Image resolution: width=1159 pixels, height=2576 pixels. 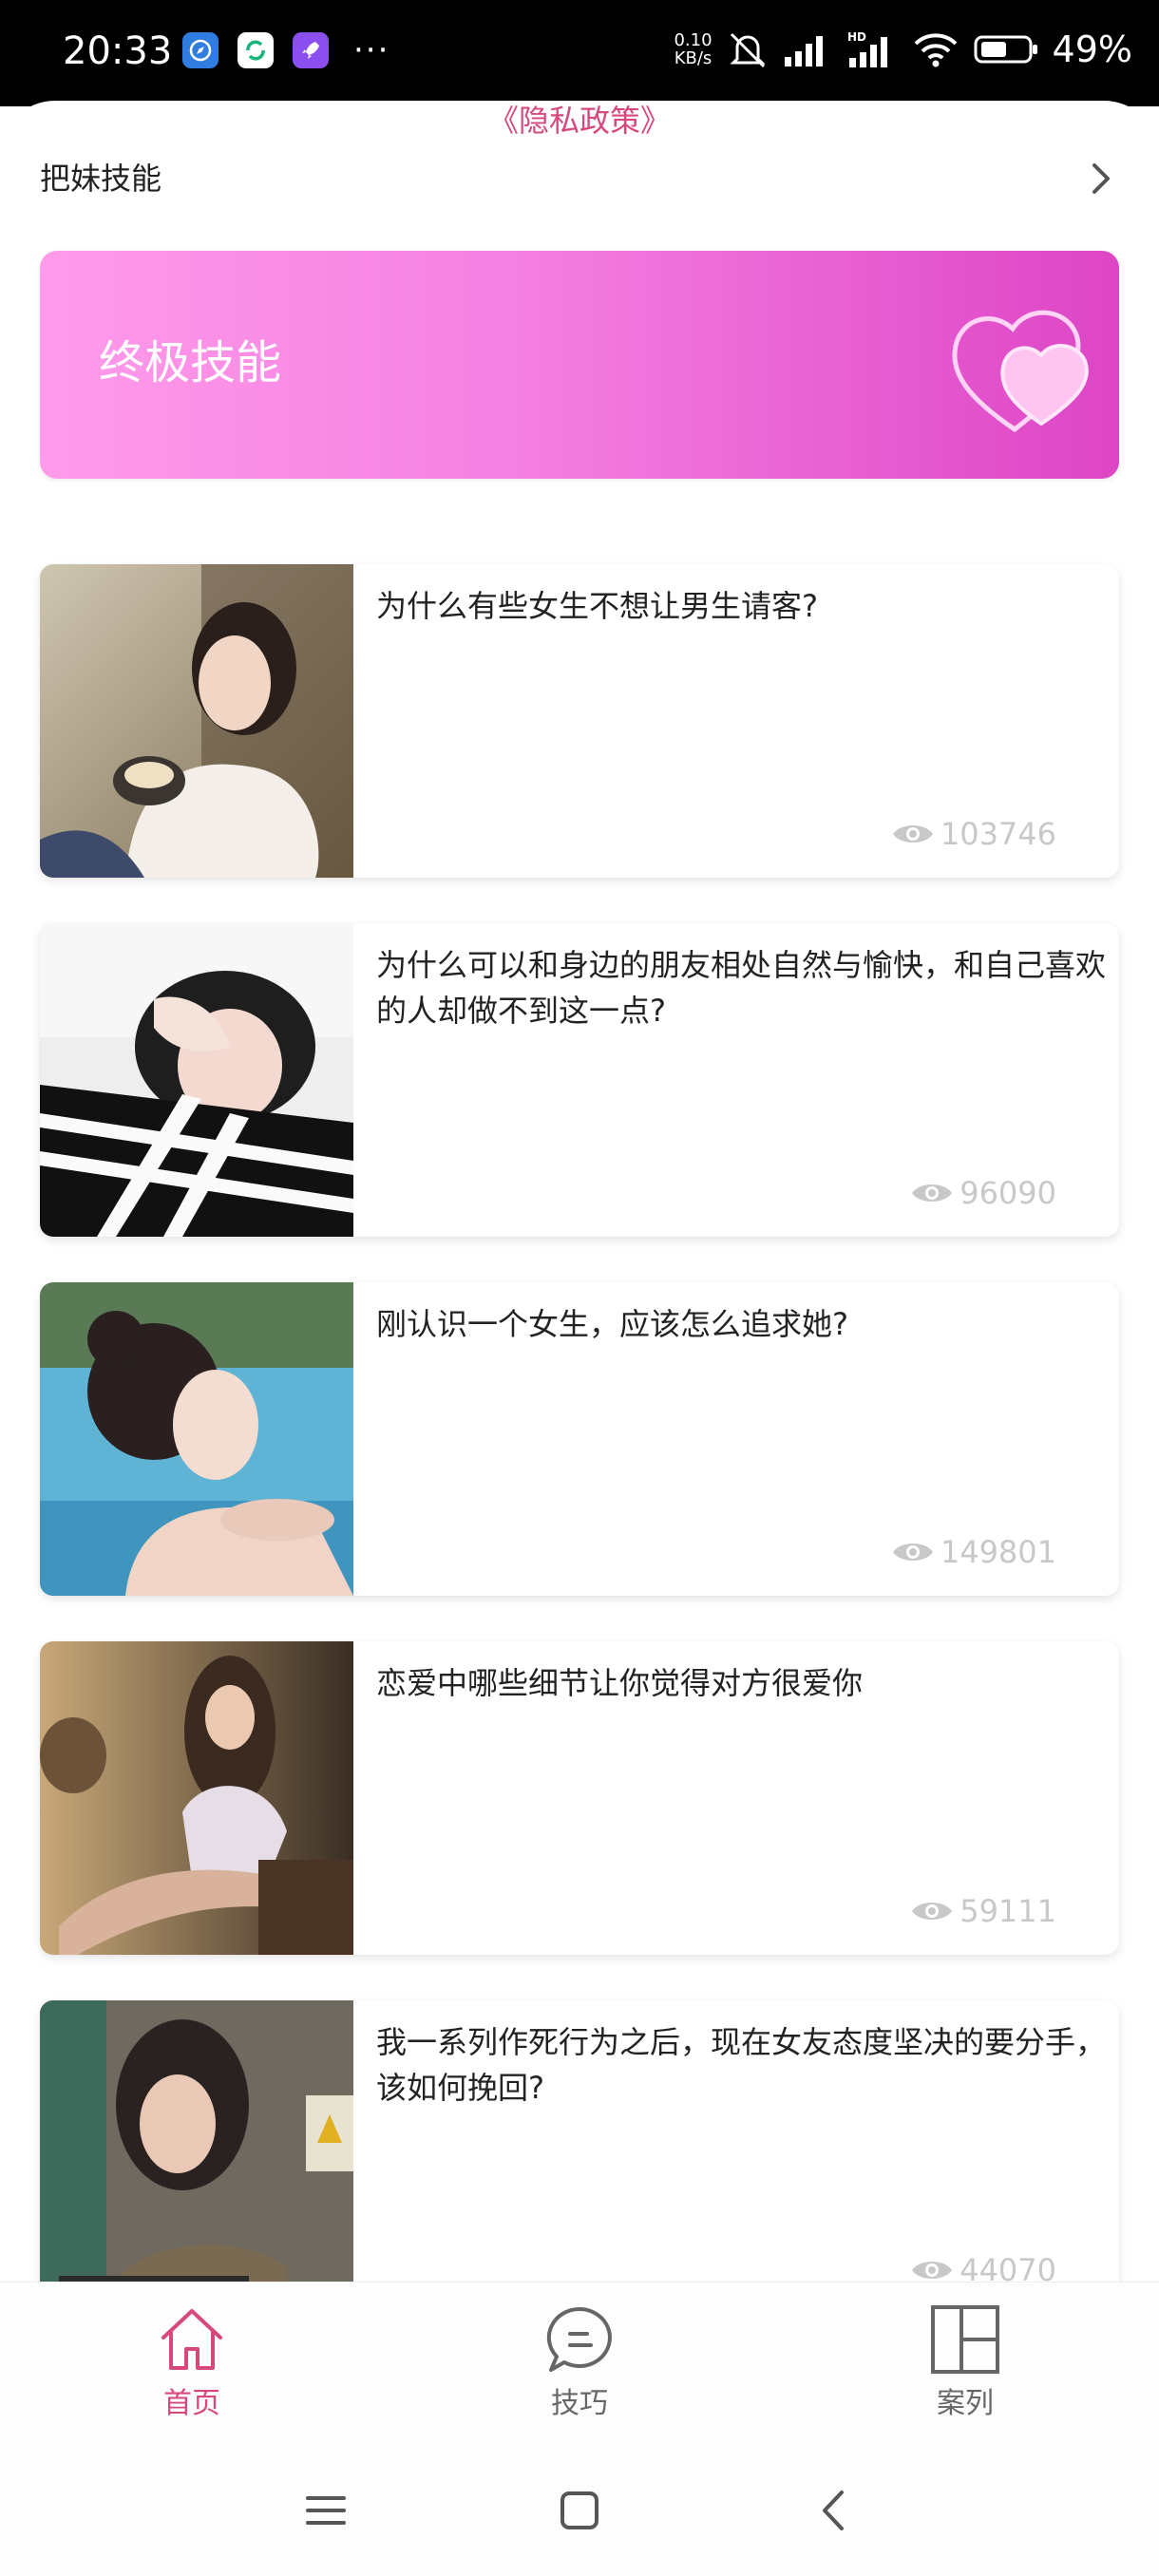 What do you see at coordinates (1008, 1911) in the screenshot?
I see `view-count-value: 59111` at bounding box center [1008, 1911].